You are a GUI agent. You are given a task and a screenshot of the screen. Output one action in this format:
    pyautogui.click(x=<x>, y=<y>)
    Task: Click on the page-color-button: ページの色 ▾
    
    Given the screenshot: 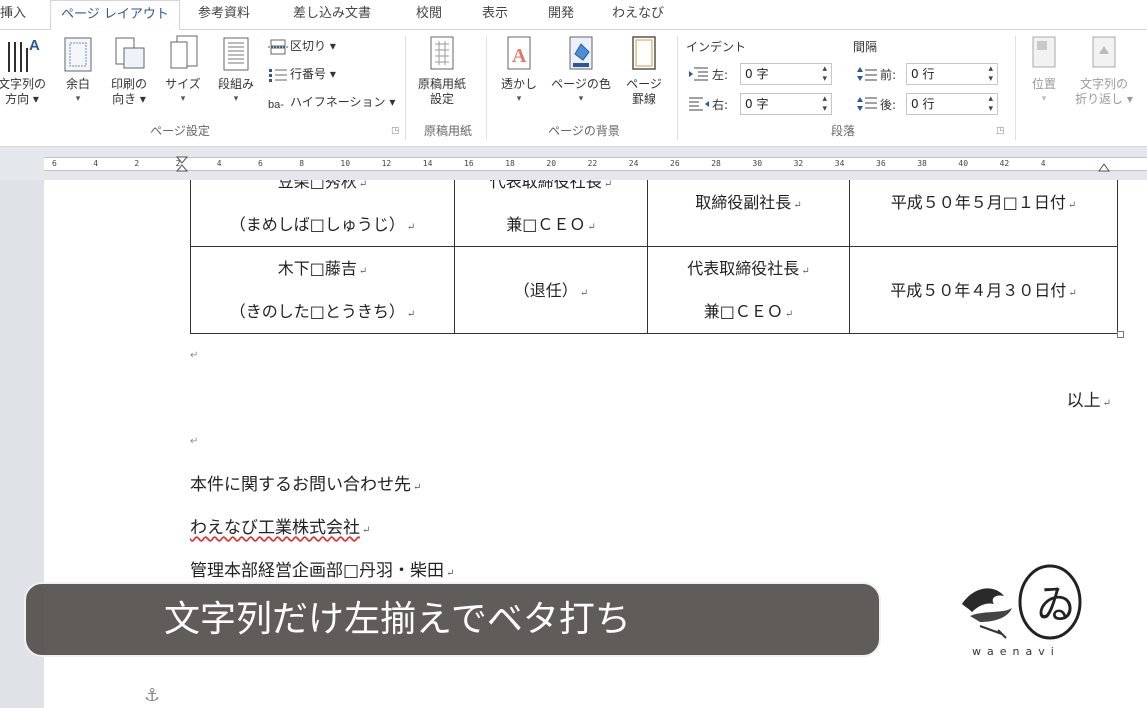 What is the action you would take?
    pyautogui.click(x=581, y=70)
    